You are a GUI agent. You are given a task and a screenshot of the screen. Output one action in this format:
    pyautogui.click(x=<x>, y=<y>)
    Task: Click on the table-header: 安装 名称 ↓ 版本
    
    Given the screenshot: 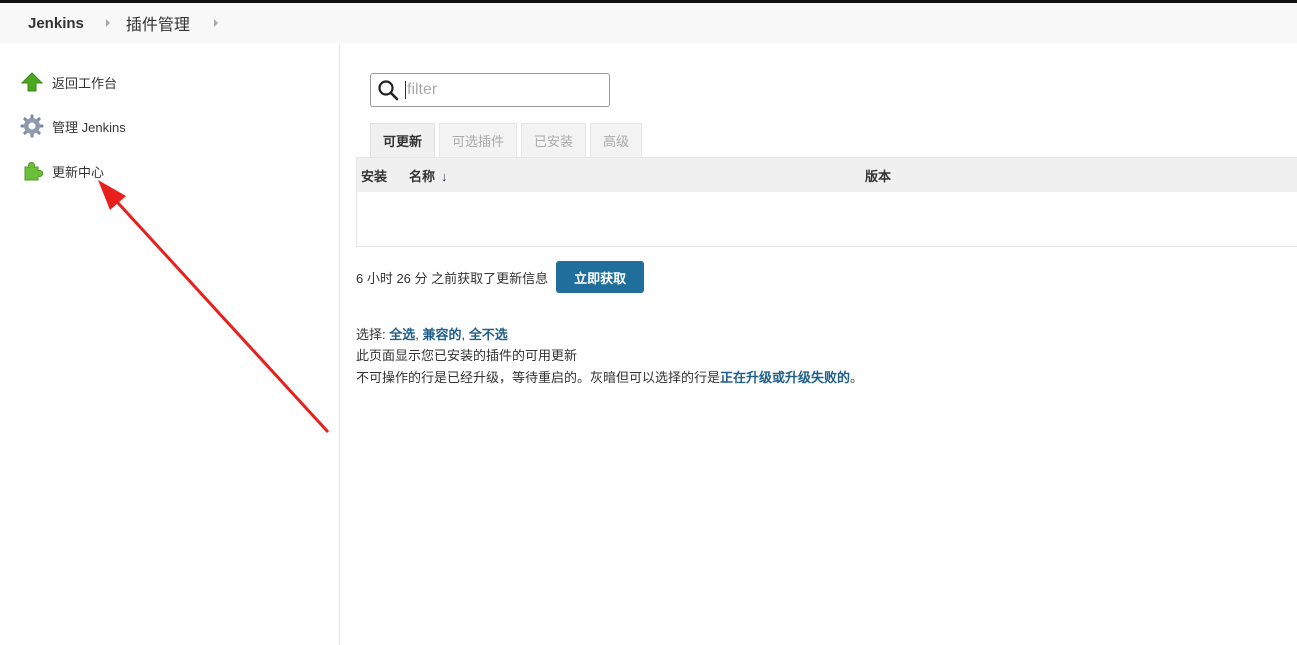 What is the action you would take?
    pyautogui.click(x=827, y=175)
    